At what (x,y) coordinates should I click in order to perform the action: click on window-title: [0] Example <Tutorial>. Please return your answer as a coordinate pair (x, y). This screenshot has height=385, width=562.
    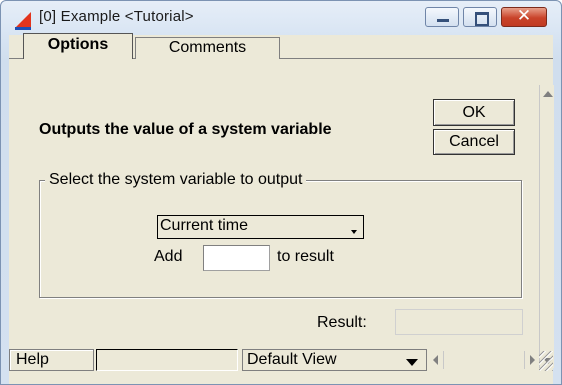
    Looking at the image, I should click on (116, 16).